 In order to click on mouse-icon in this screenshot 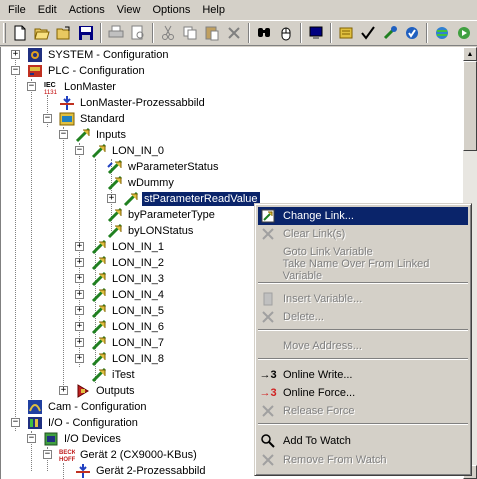, I will do `click(286, 33)`.